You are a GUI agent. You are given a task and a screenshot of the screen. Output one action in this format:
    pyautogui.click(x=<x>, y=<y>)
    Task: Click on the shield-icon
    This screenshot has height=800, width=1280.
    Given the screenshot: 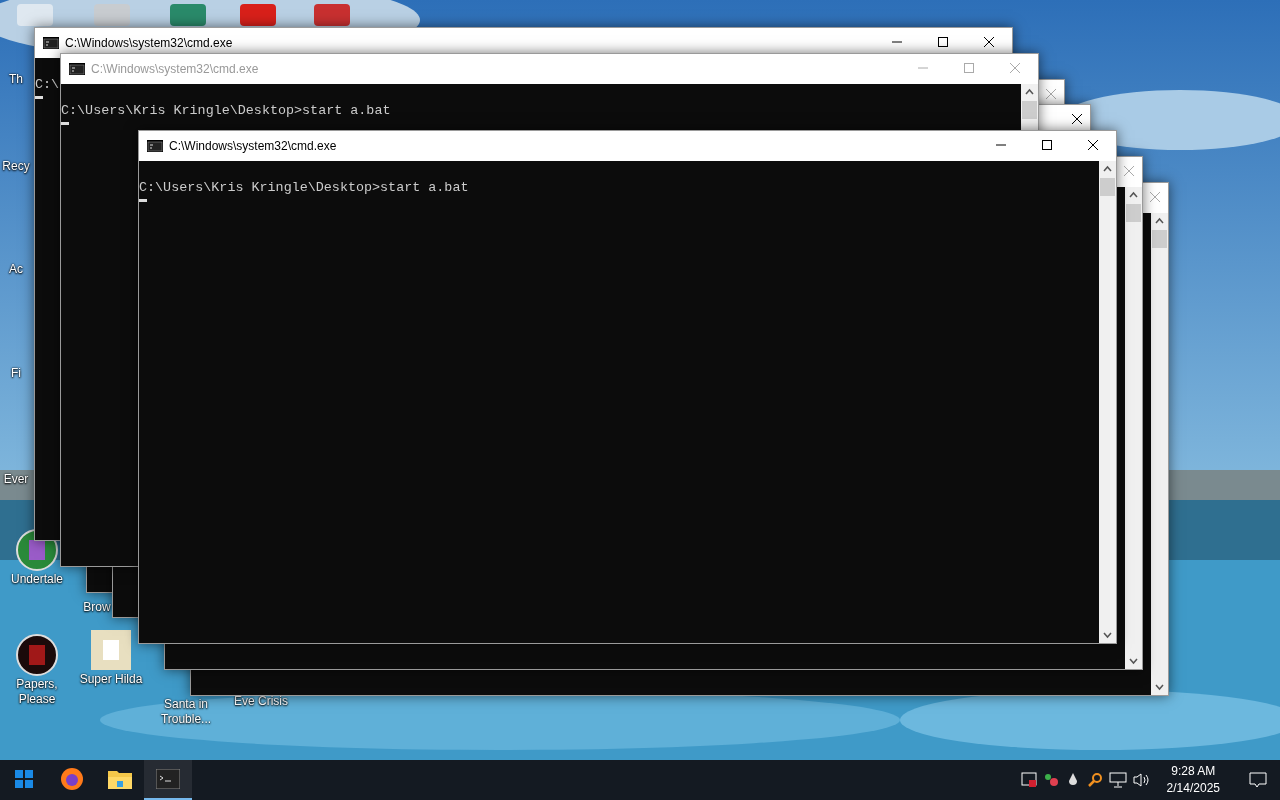 What is the action you would take?
    pyautogui.click(x=1028, y=780)
    